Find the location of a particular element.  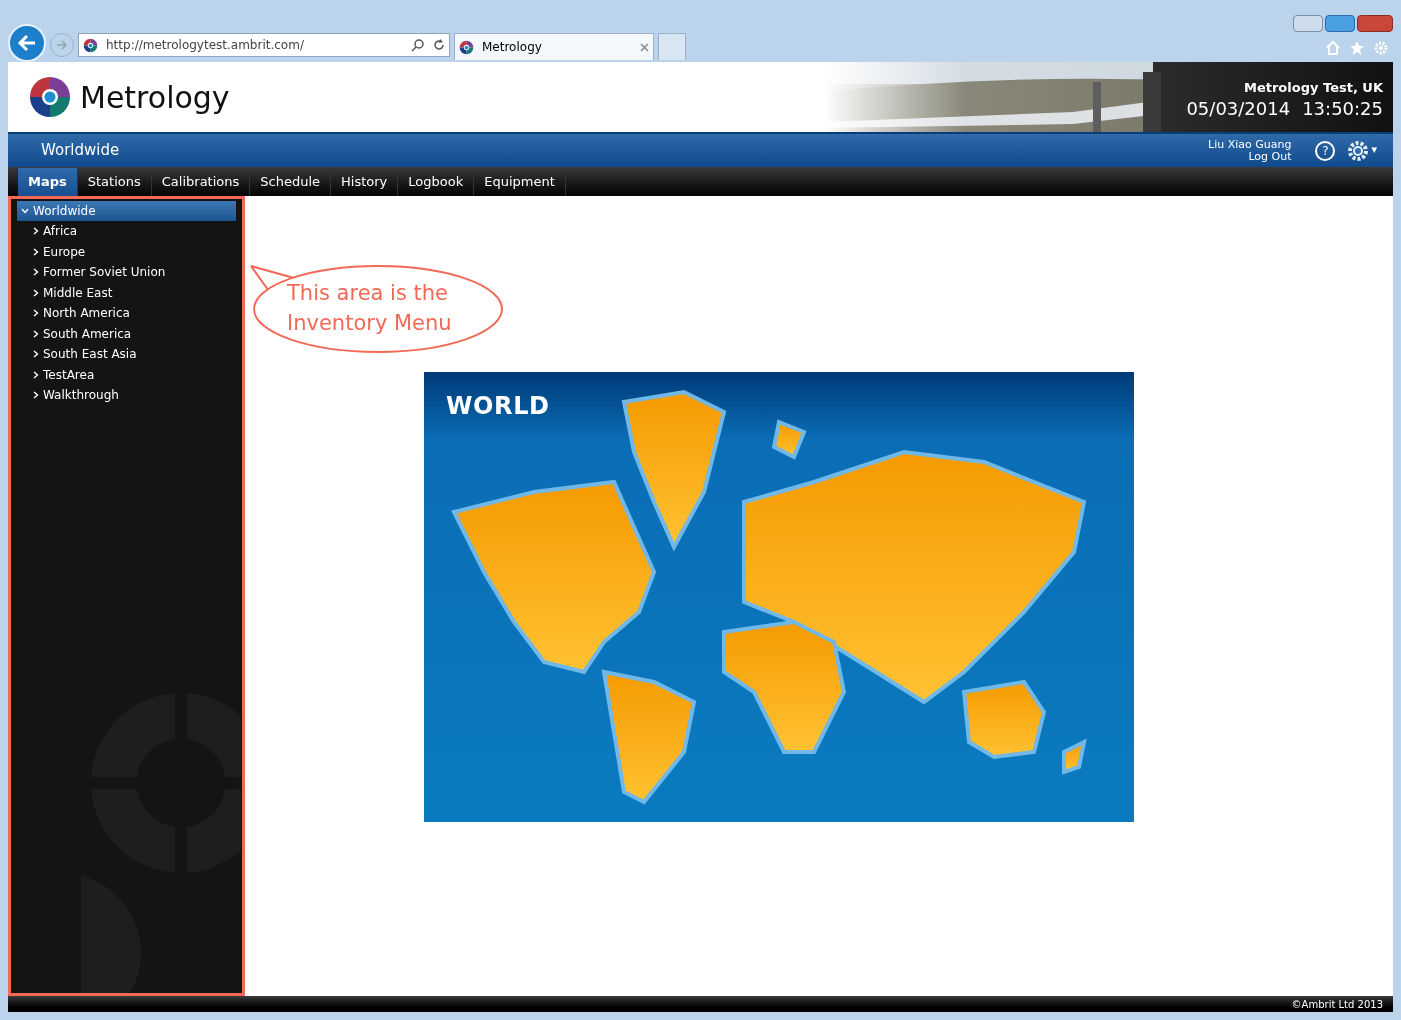

user-name: Liu Xiao Guang is located at coordinates (1250, 144).